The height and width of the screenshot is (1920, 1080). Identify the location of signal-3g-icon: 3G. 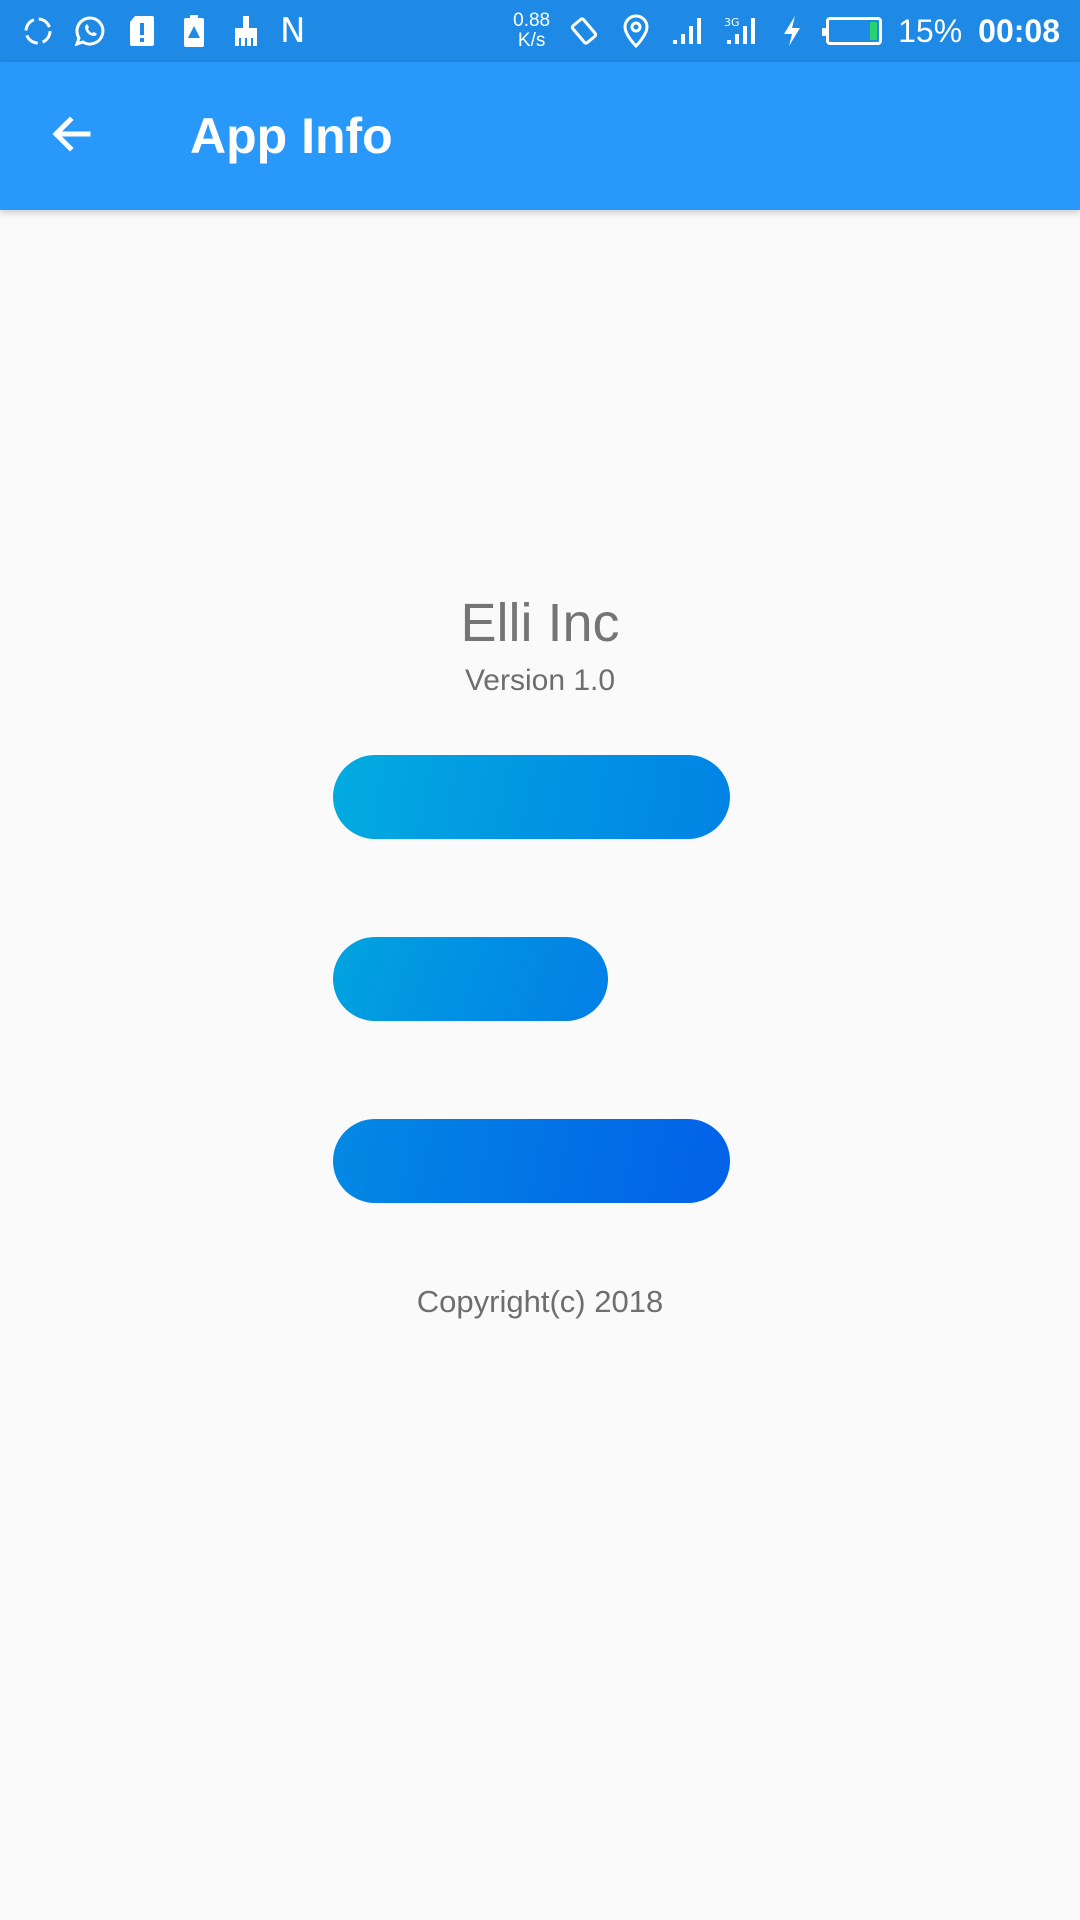
(740, 31).